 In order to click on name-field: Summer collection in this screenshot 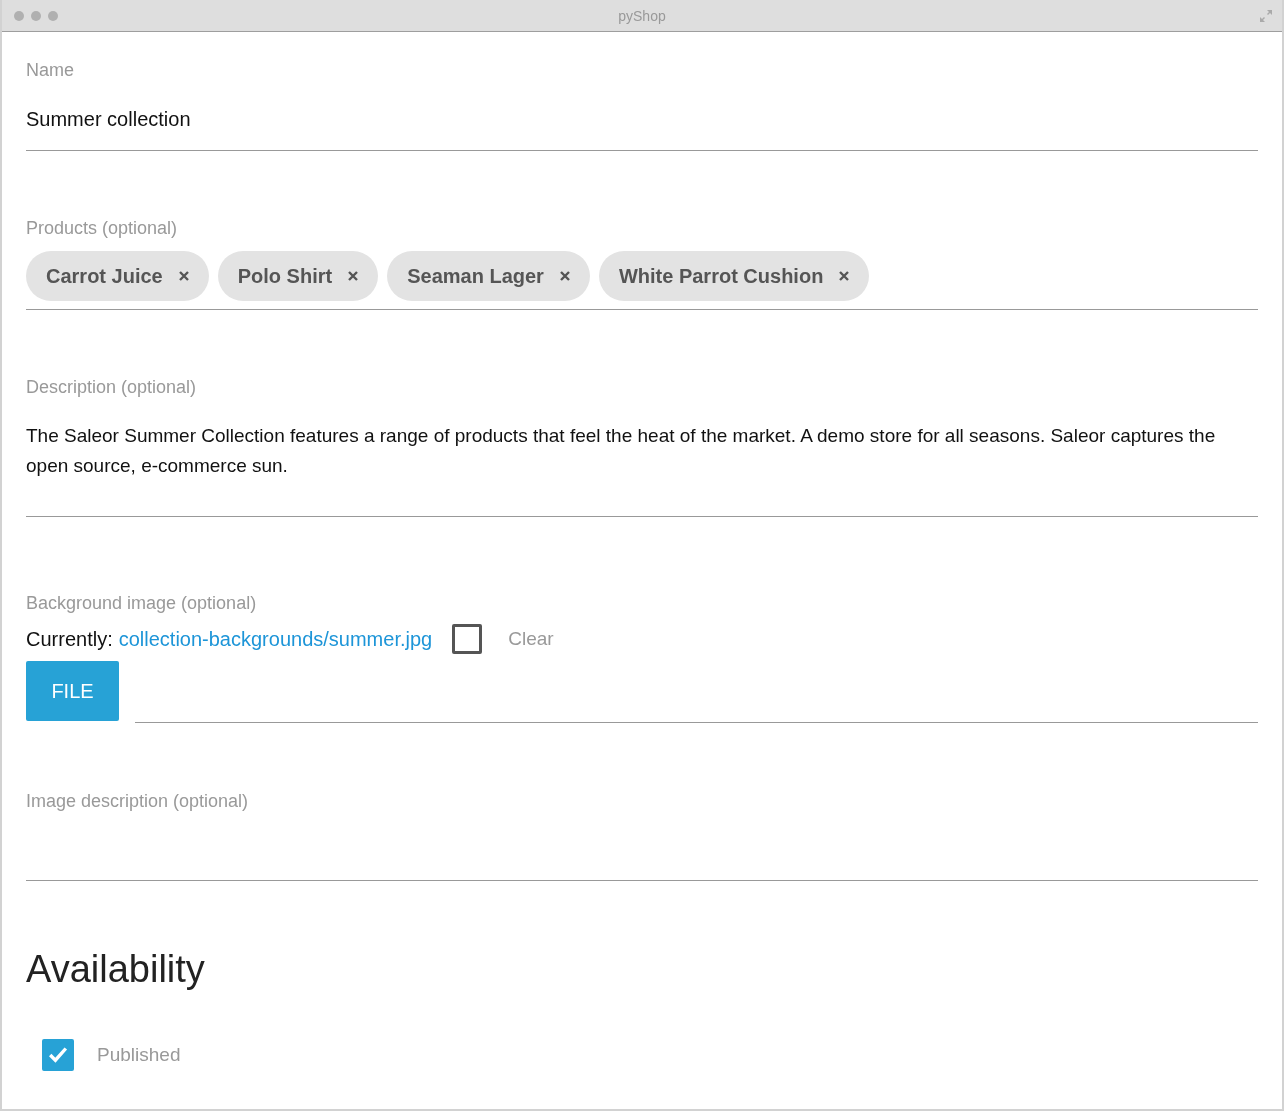, I will do `click(642, 117)`.